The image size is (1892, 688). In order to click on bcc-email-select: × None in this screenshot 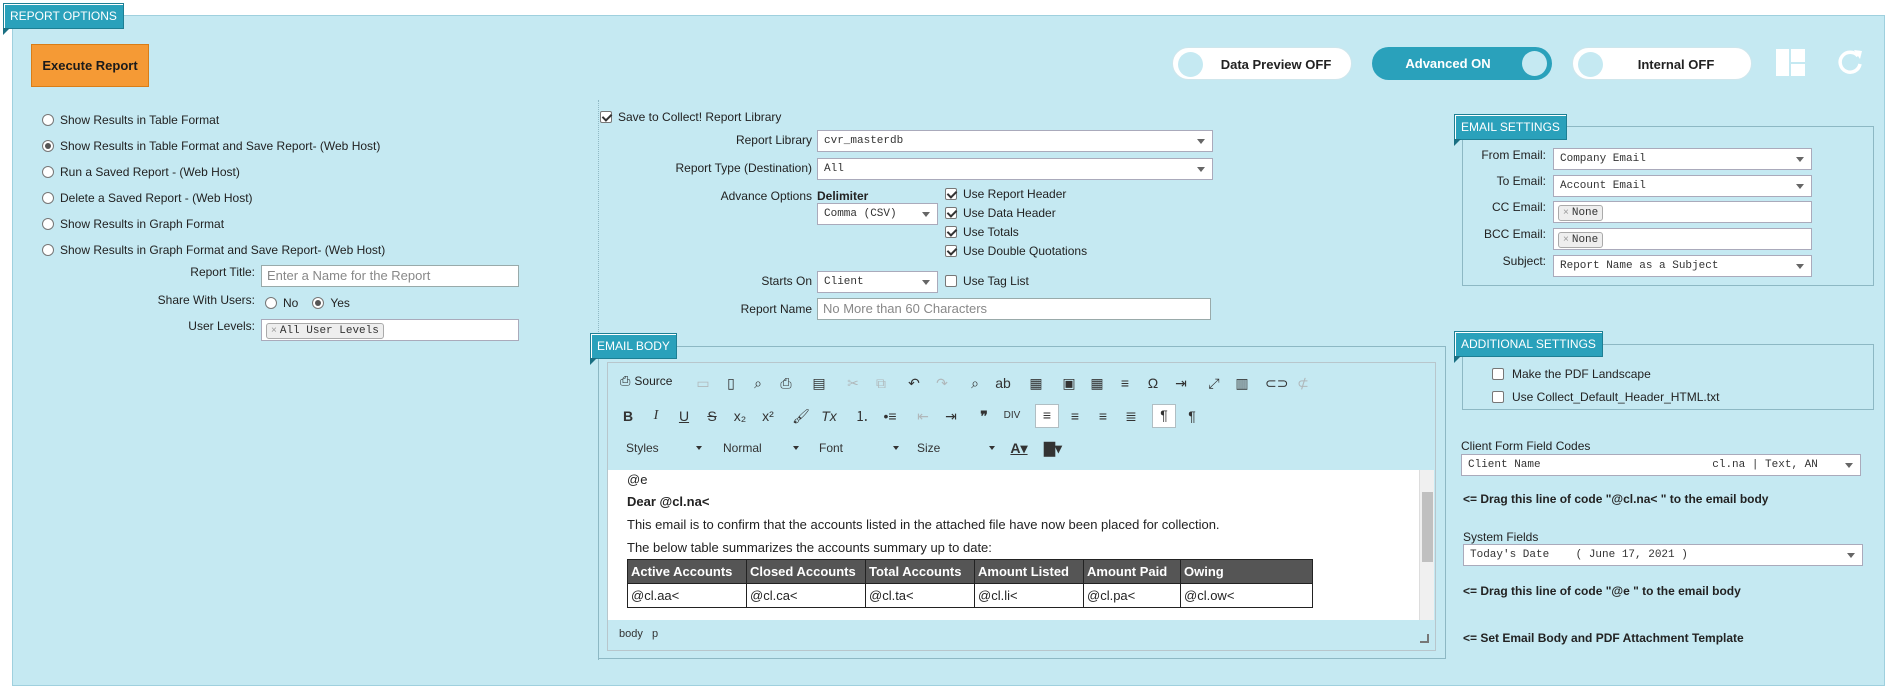, I will do `click(1682, 239)`.